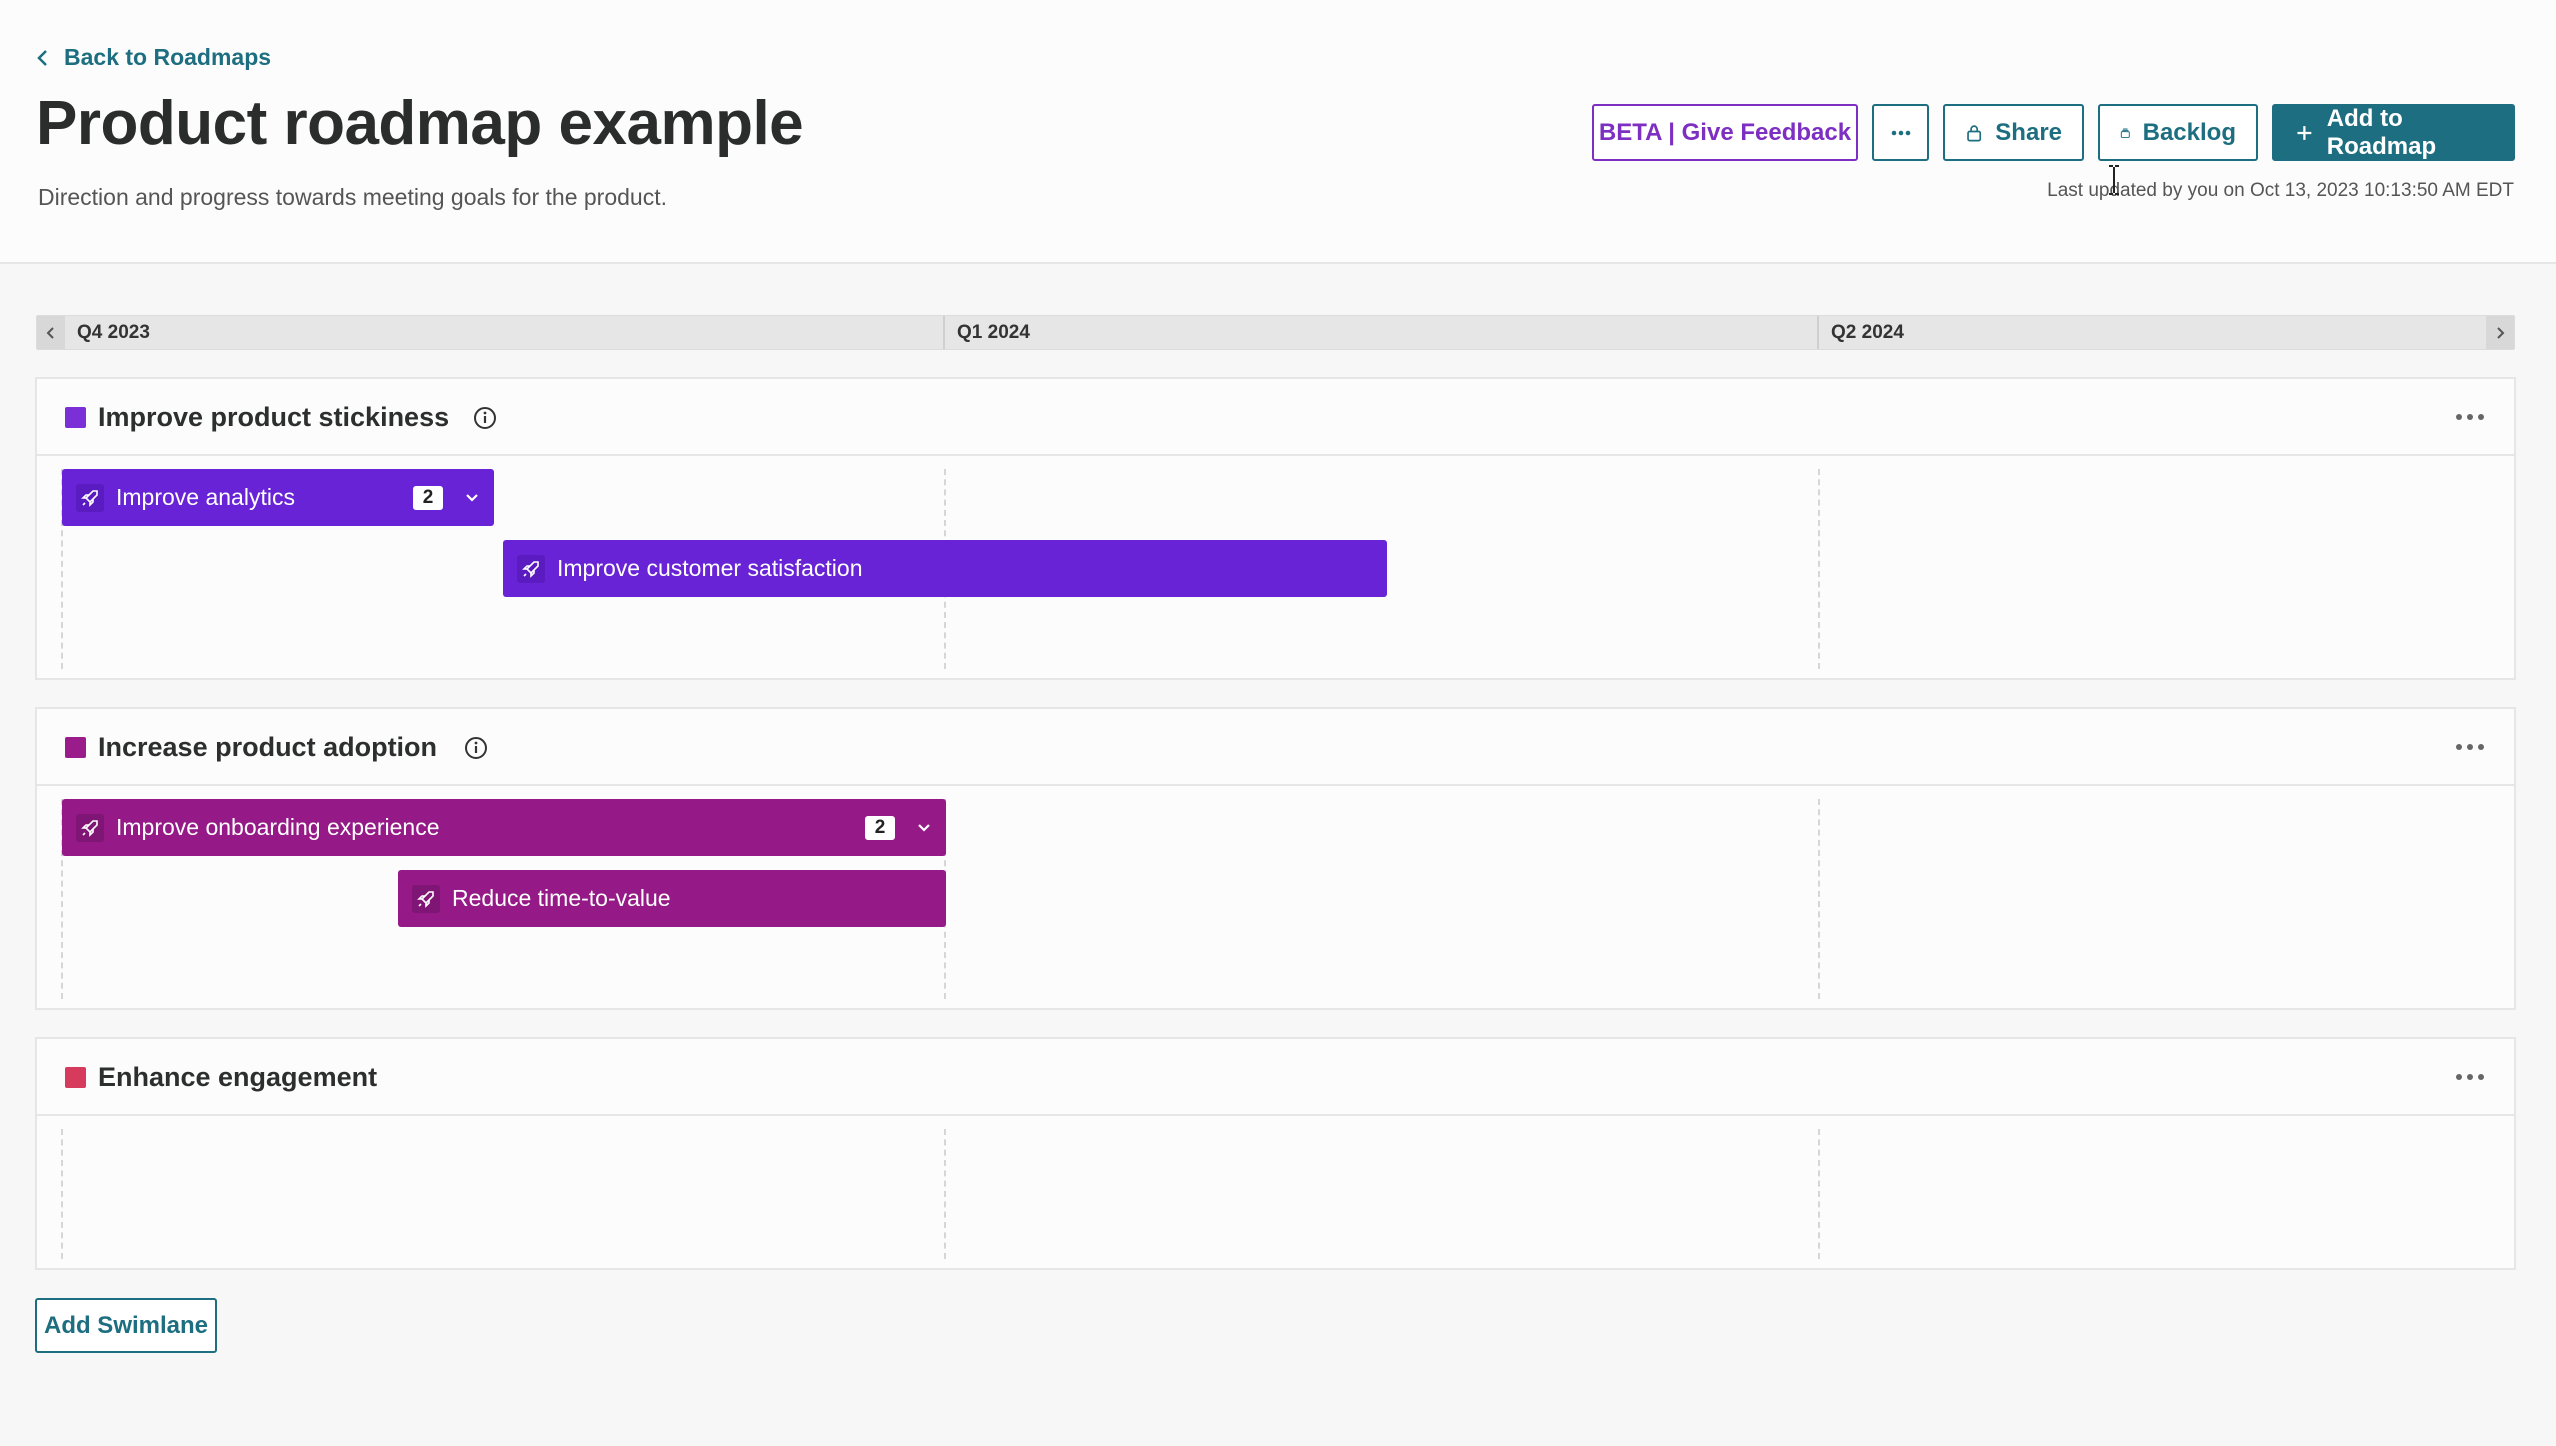 This screenshot has height=1446, width=2556. Describe the element at coordinates (1860, 332) in the screenshot. I see `quarter-label: Q2 2024` at that location.